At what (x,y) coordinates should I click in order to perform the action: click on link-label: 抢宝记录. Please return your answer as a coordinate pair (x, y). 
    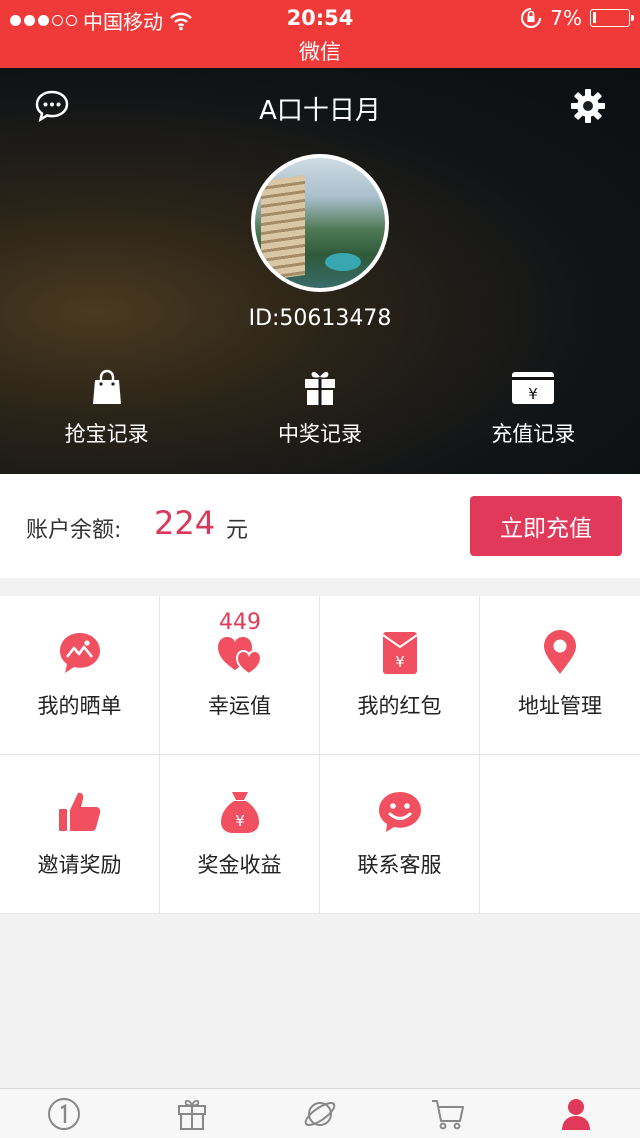
    Looking at the image, I should click on (106, 434).